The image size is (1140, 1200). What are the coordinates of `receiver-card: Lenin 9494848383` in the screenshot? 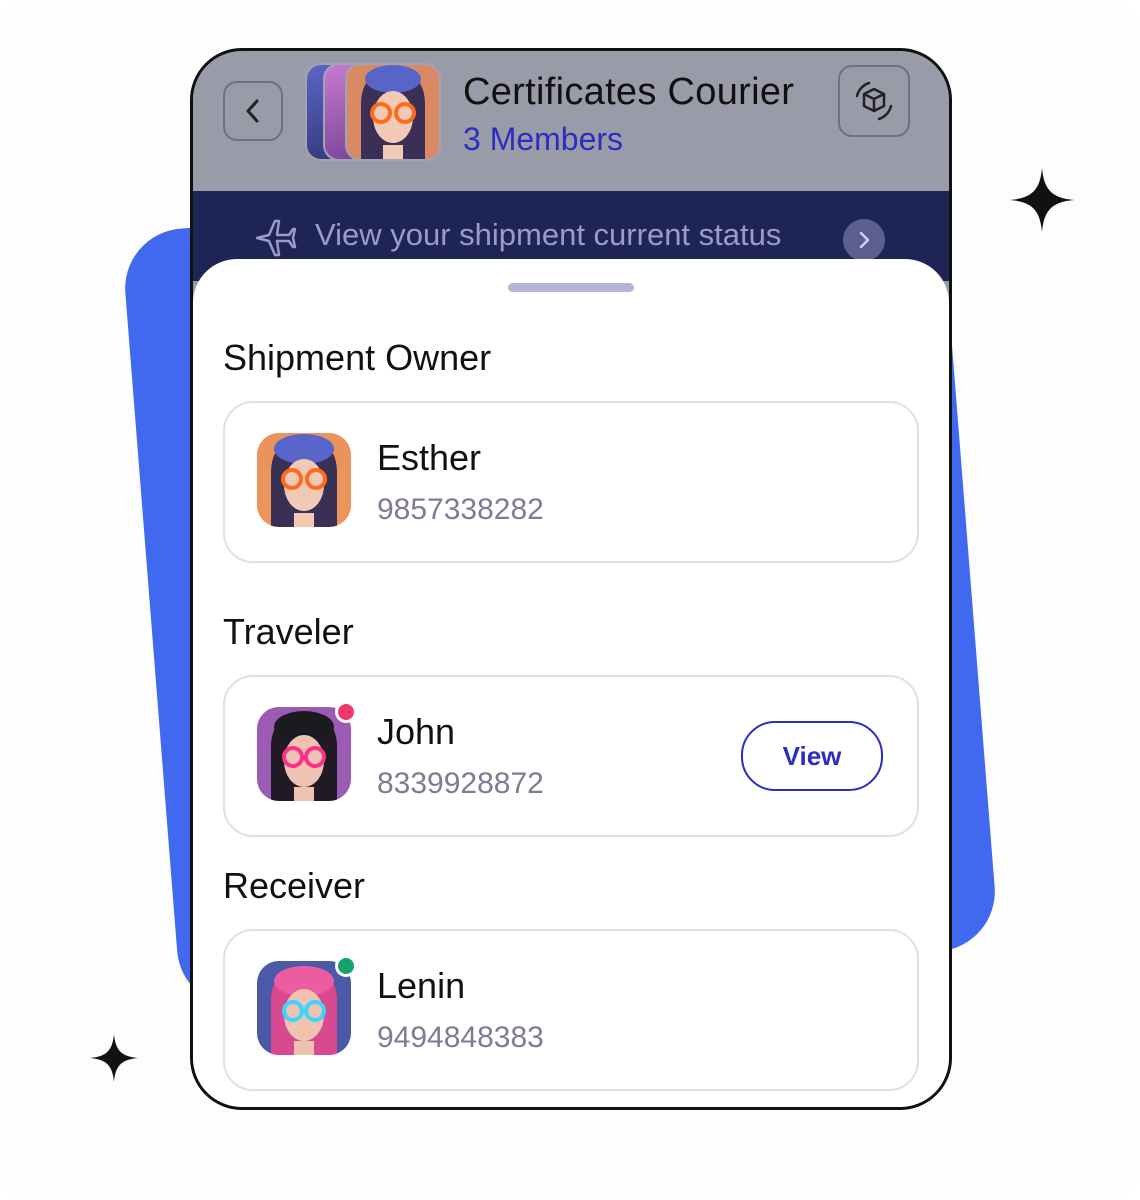 It's located at (571, 1010).